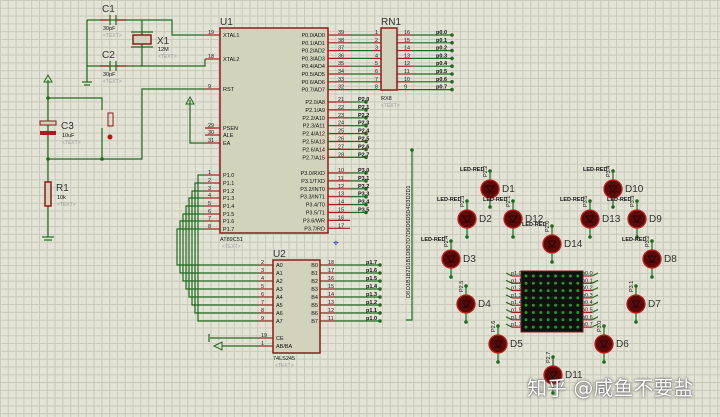  I want to click on u1-pin-name: P2.3/A11, so click(314, 127).